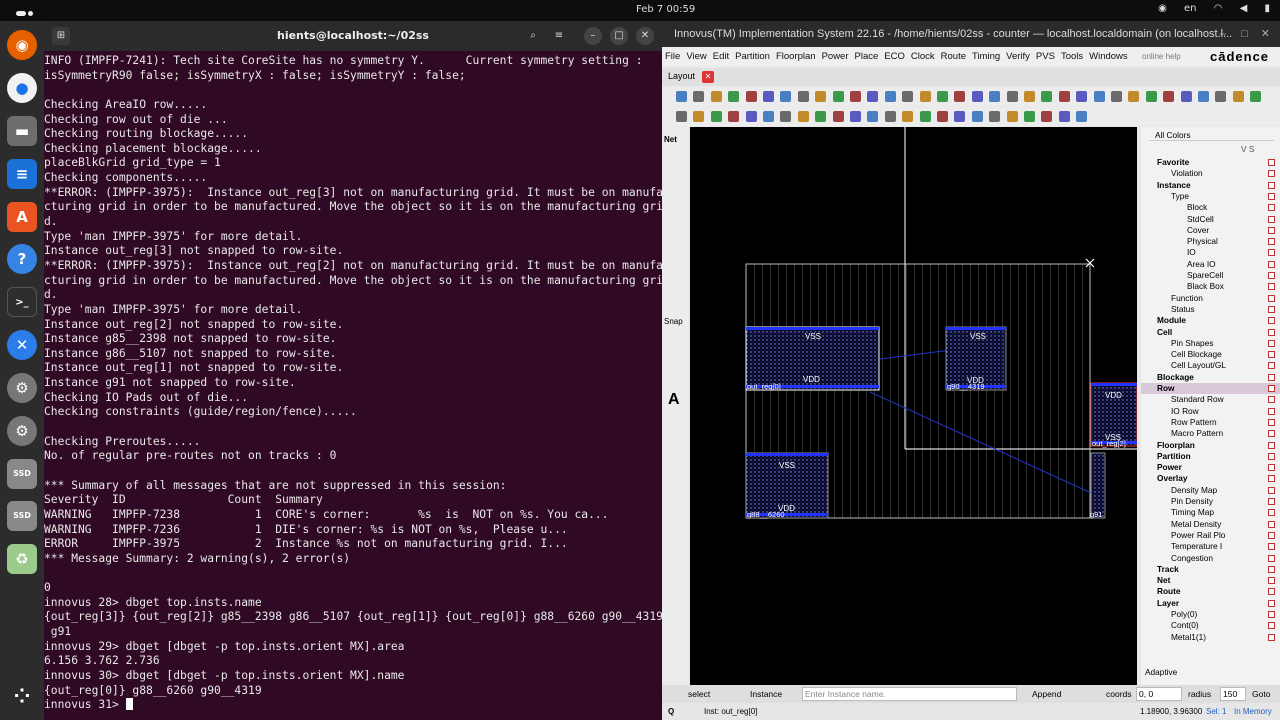 This screenshot has height=720, width=1280. I want to click on menu-edit: Edit, so click(721, 56).